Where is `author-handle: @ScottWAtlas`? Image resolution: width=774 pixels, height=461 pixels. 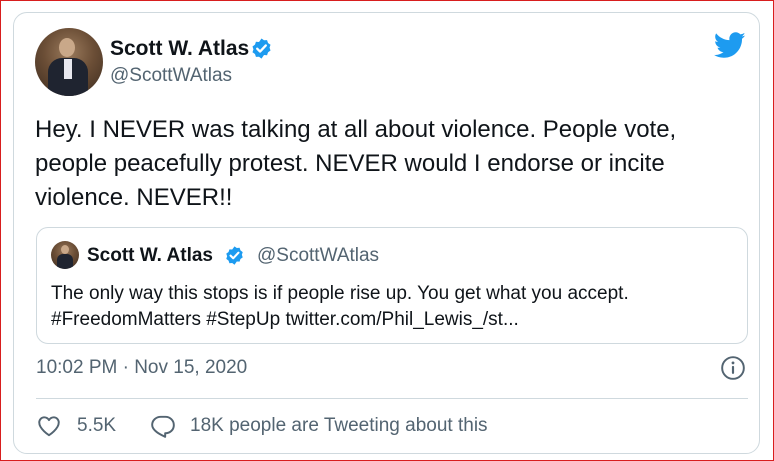 author-handle: @ScottWAtlas is located at coordinates (171, 76).